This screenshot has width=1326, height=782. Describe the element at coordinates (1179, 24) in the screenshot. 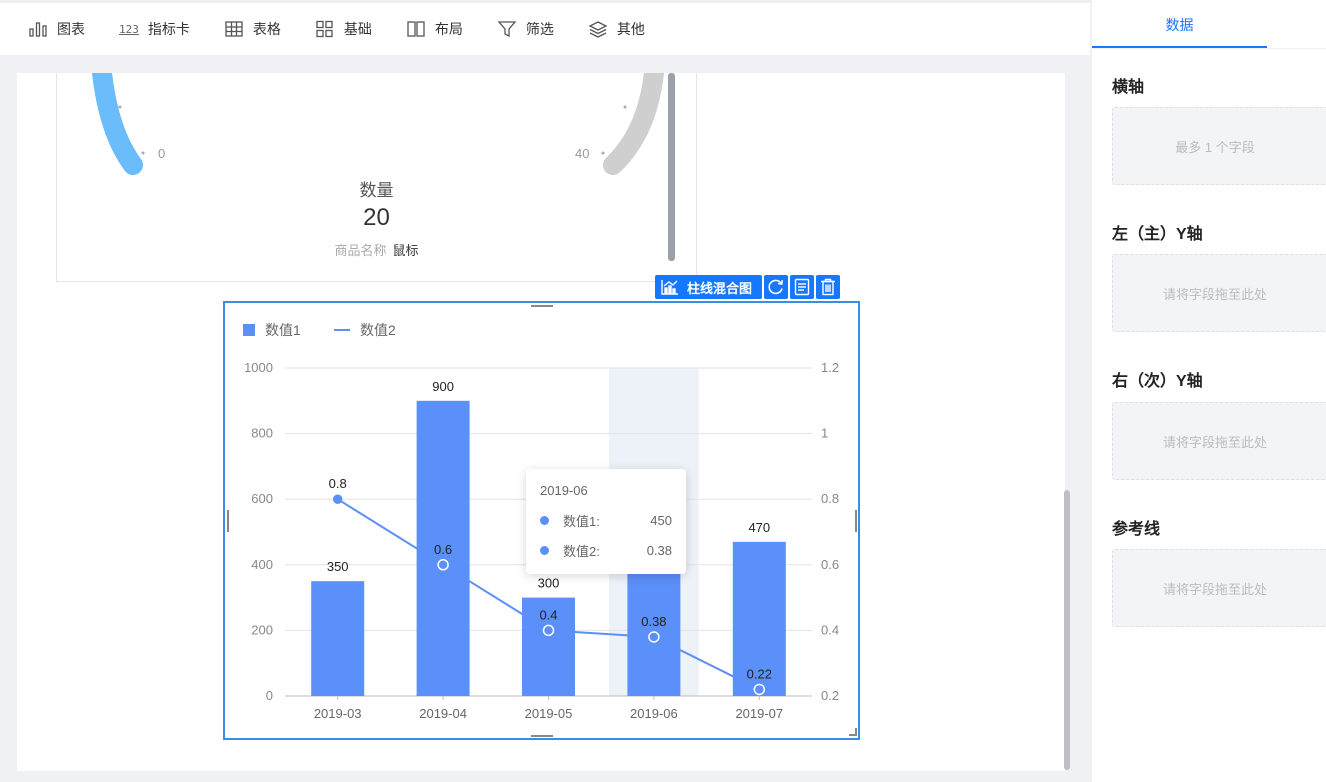

I see `tab-data: 数据` at that location.